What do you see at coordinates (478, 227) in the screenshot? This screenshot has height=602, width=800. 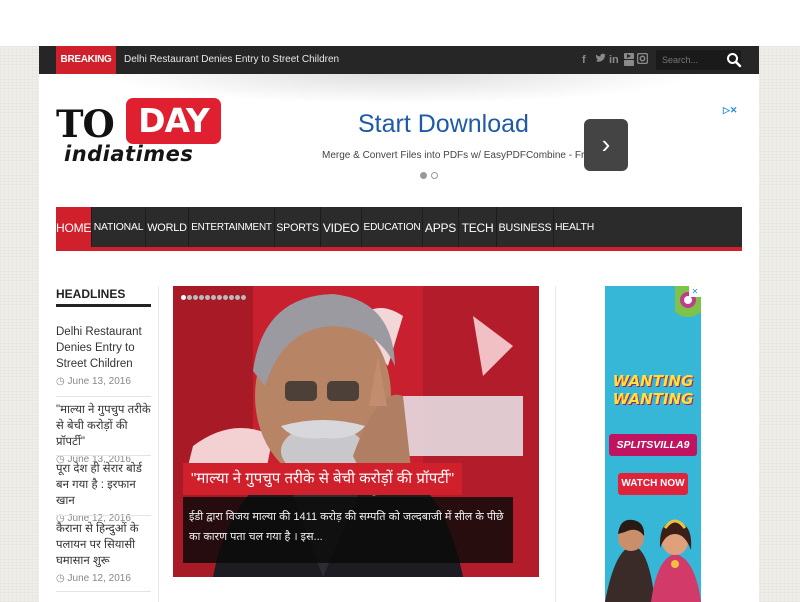 I see `nav-tech: TECH` at bounding box center [478, 227].